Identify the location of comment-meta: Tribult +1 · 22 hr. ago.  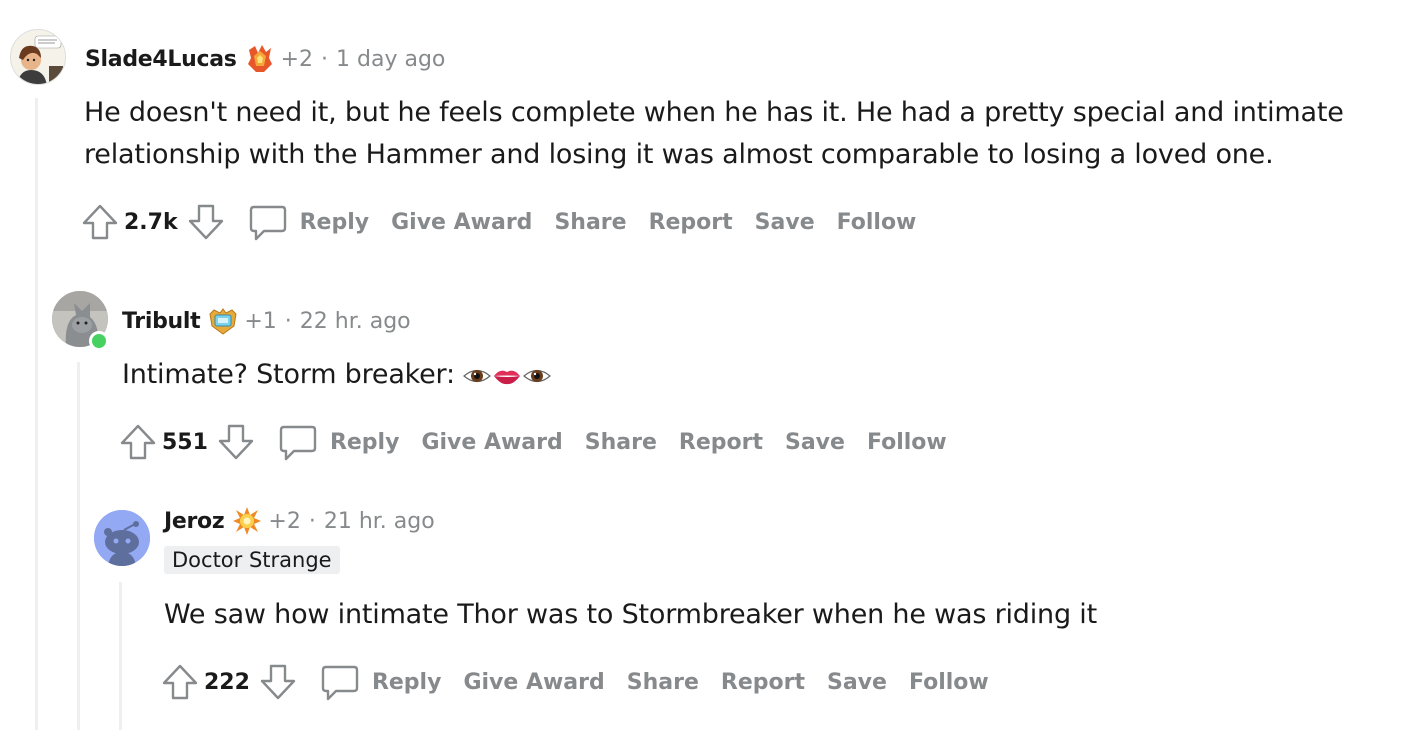
(266, 321).